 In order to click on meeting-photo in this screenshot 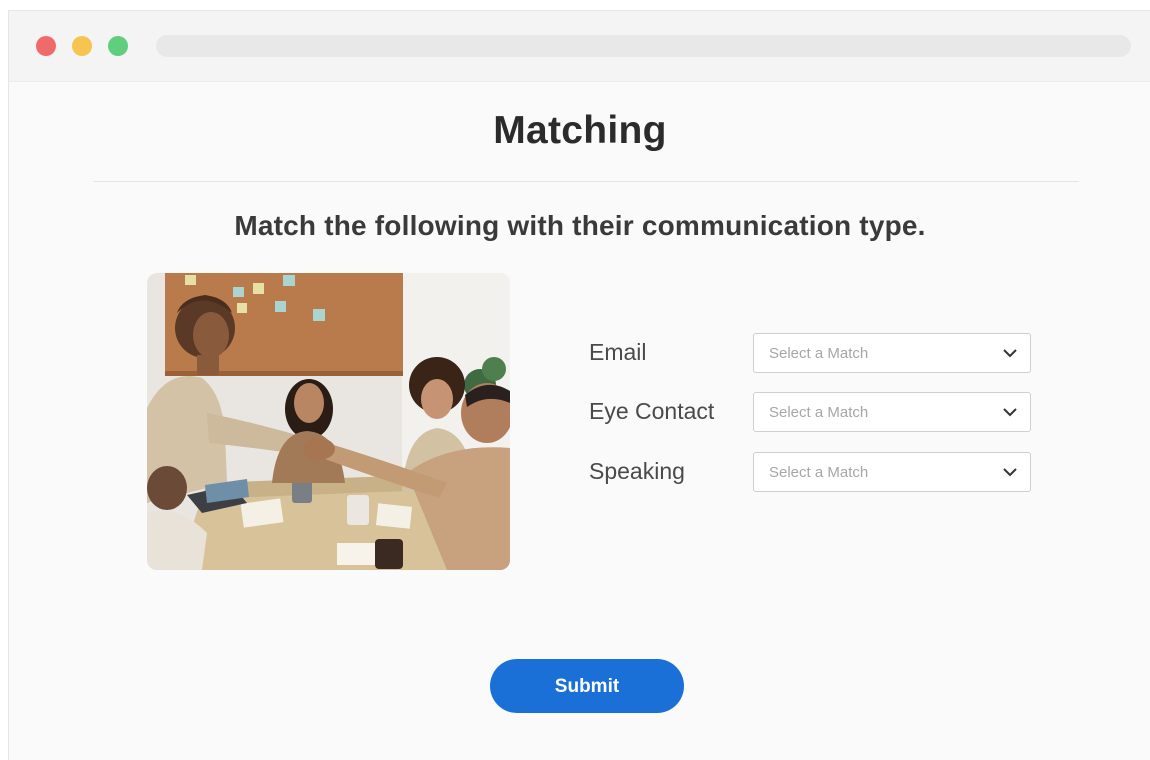, I will do `click(328, 421)`.